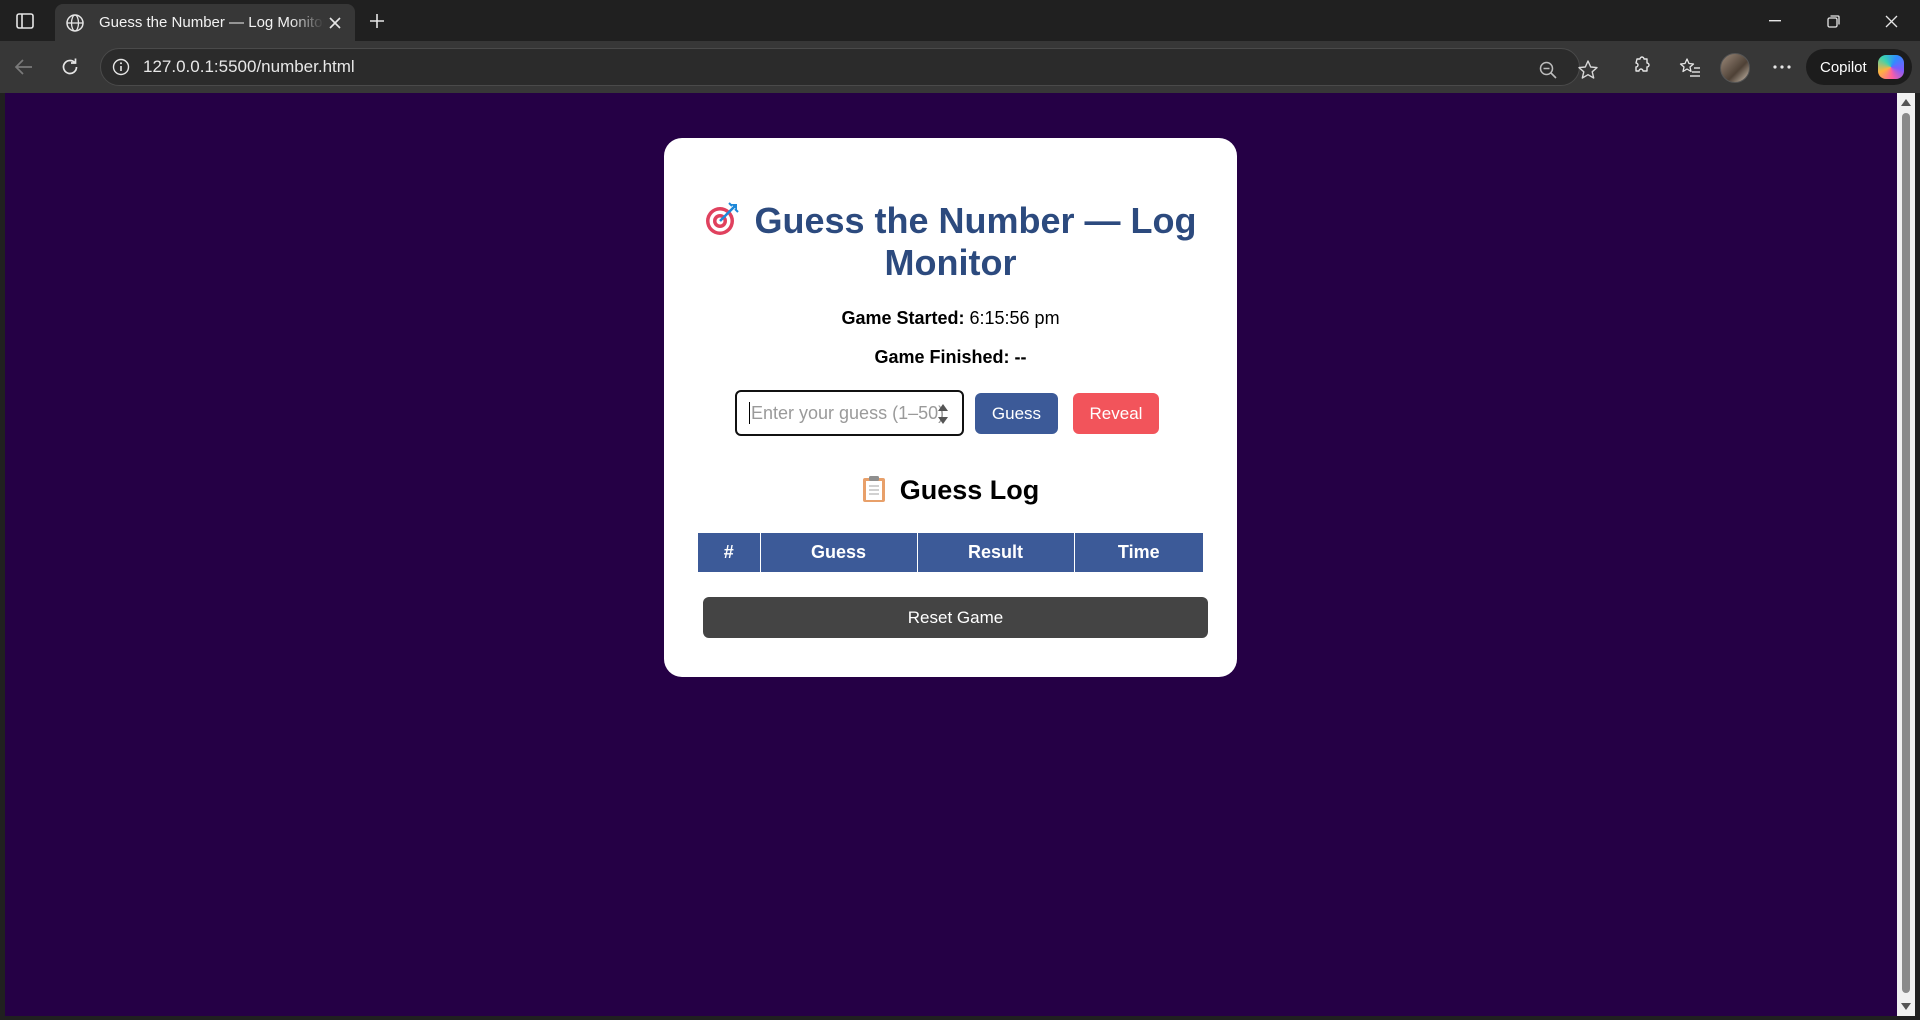 The height and width of the screenshot is (1020, 1920). I want to click on number-spinner, so click(944, 414).